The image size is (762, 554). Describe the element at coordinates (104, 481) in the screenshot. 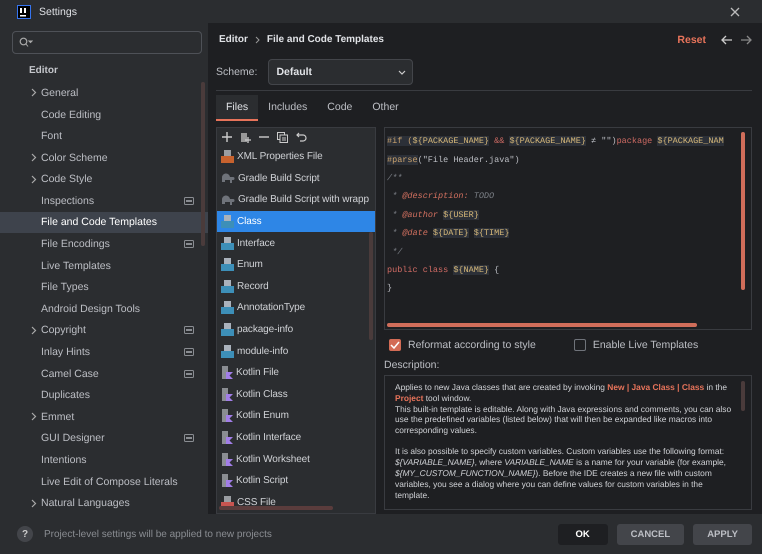

I see `sidebar-item: Live Edit of Compose Literals` at that location.